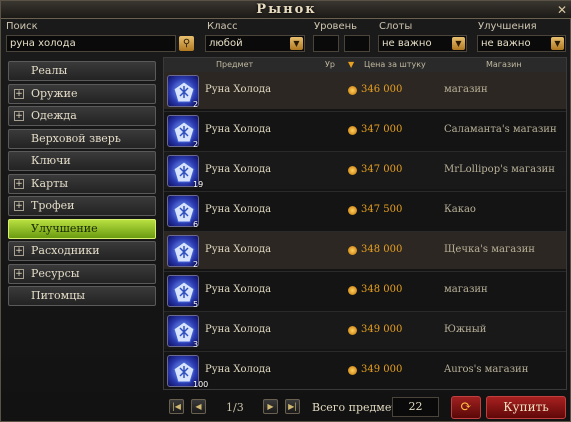 Image resolution: width=571 pixels, height=422 pixels. What do you see at coordinates (183, 332) in the screenshot?
I see `frost-rune-icon: 3` at bounding box center [183, 332].